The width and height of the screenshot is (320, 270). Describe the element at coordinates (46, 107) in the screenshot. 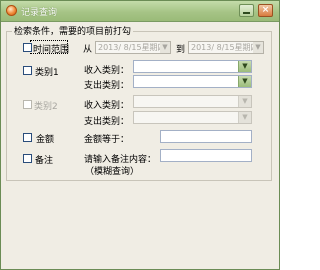

I see `category2-label: 类别2` at that location.